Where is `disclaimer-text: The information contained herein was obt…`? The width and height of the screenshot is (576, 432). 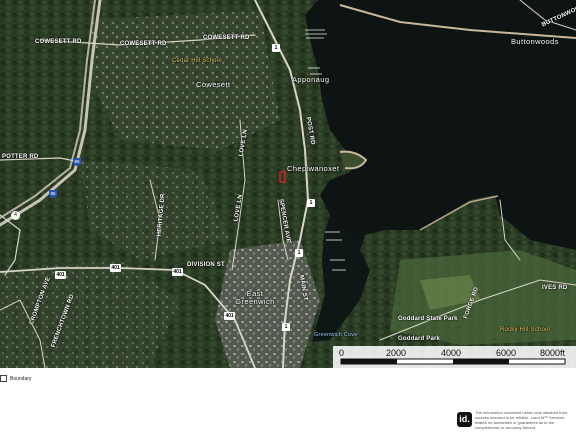
disclaimer-text: The information contained herein was obt… is located at coordinates (521, 420).